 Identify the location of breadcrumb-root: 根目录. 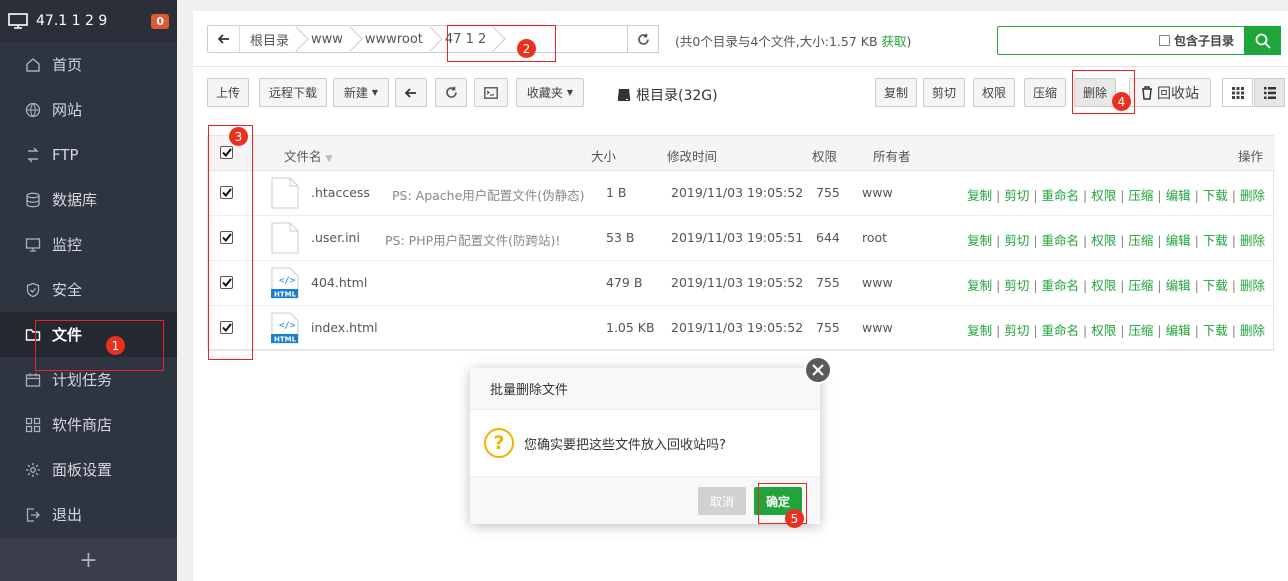
(270, 39).